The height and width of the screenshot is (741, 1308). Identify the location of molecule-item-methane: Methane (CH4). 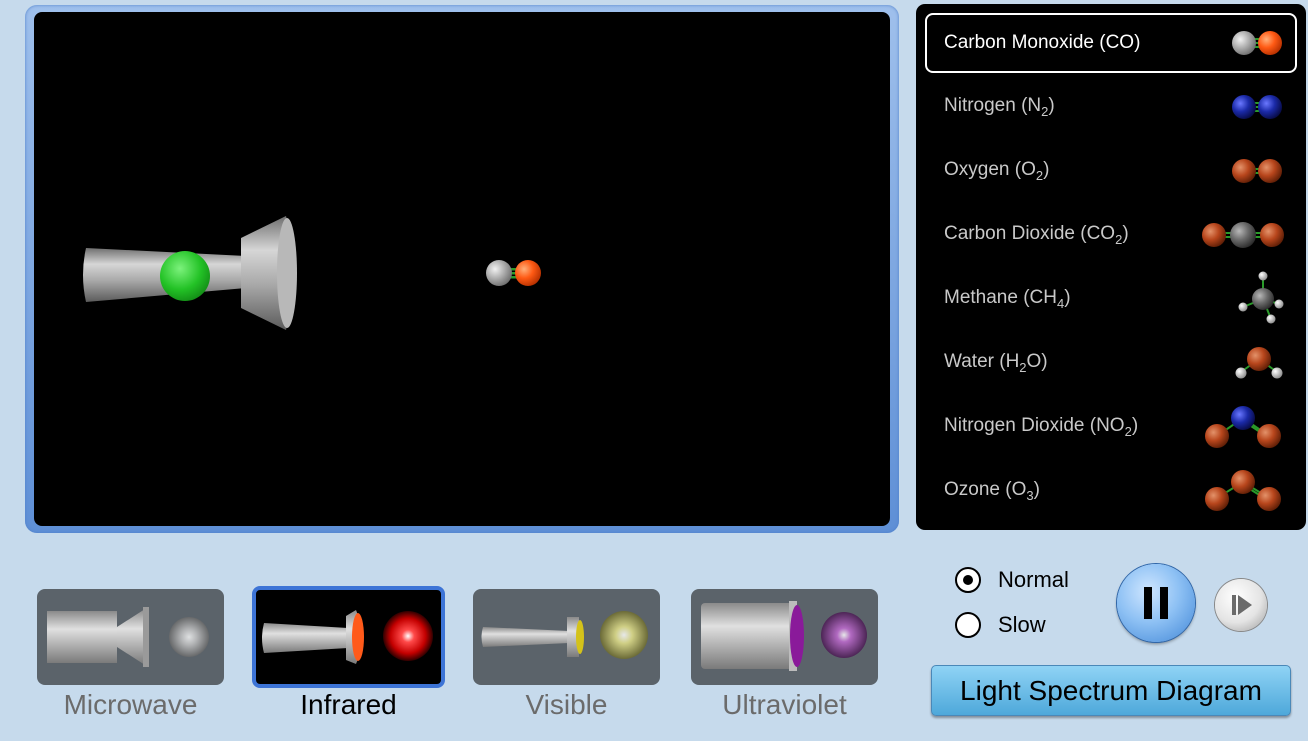
(1111, 299).